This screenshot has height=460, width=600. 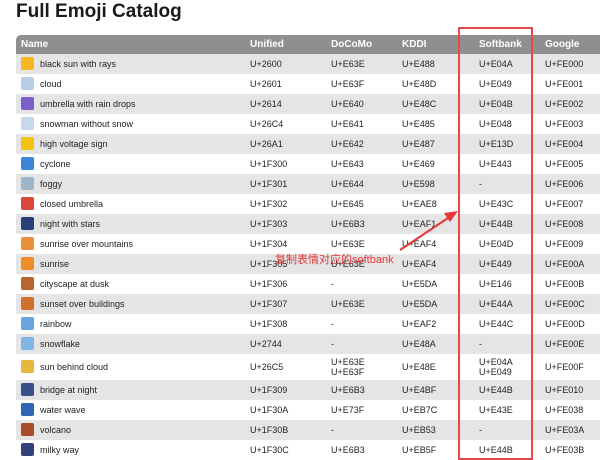 What do you see at coordinates (502, 104) in the screenshot?
I see `cell-softbank: U+E04B` at bounding box center [502, 104].